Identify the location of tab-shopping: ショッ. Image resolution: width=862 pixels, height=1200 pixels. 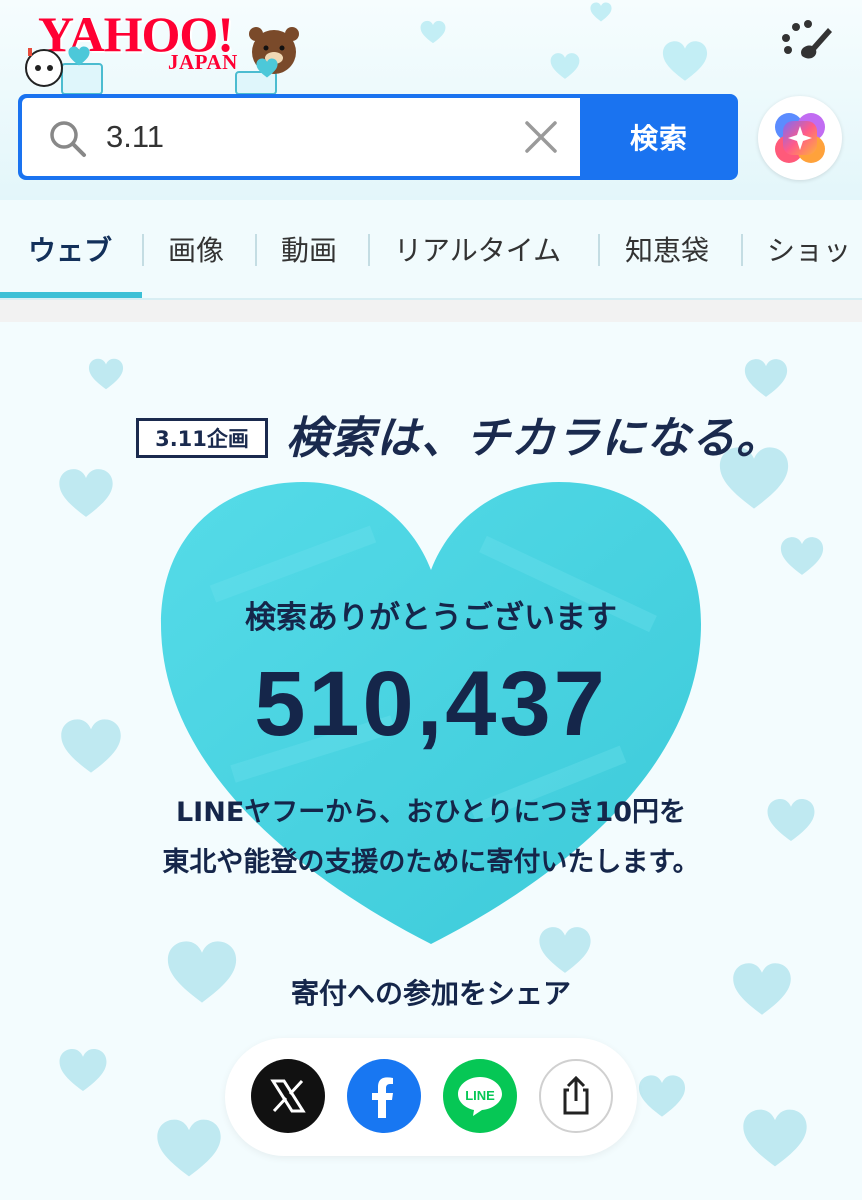
(809, 249).